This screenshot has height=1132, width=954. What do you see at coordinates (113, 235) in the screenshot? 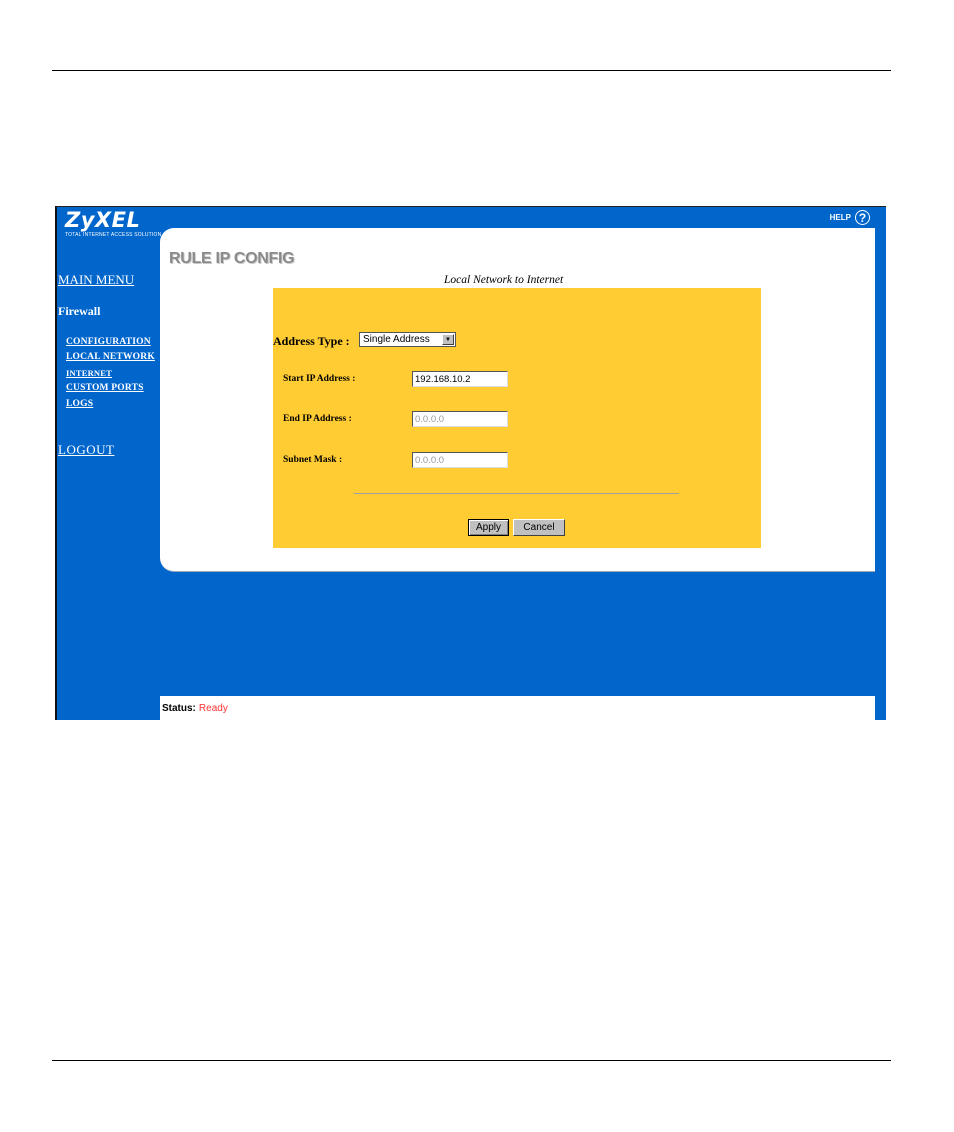
I see `logo-tagline: Total Internet Access Solution` at bounding box center [113, 235].